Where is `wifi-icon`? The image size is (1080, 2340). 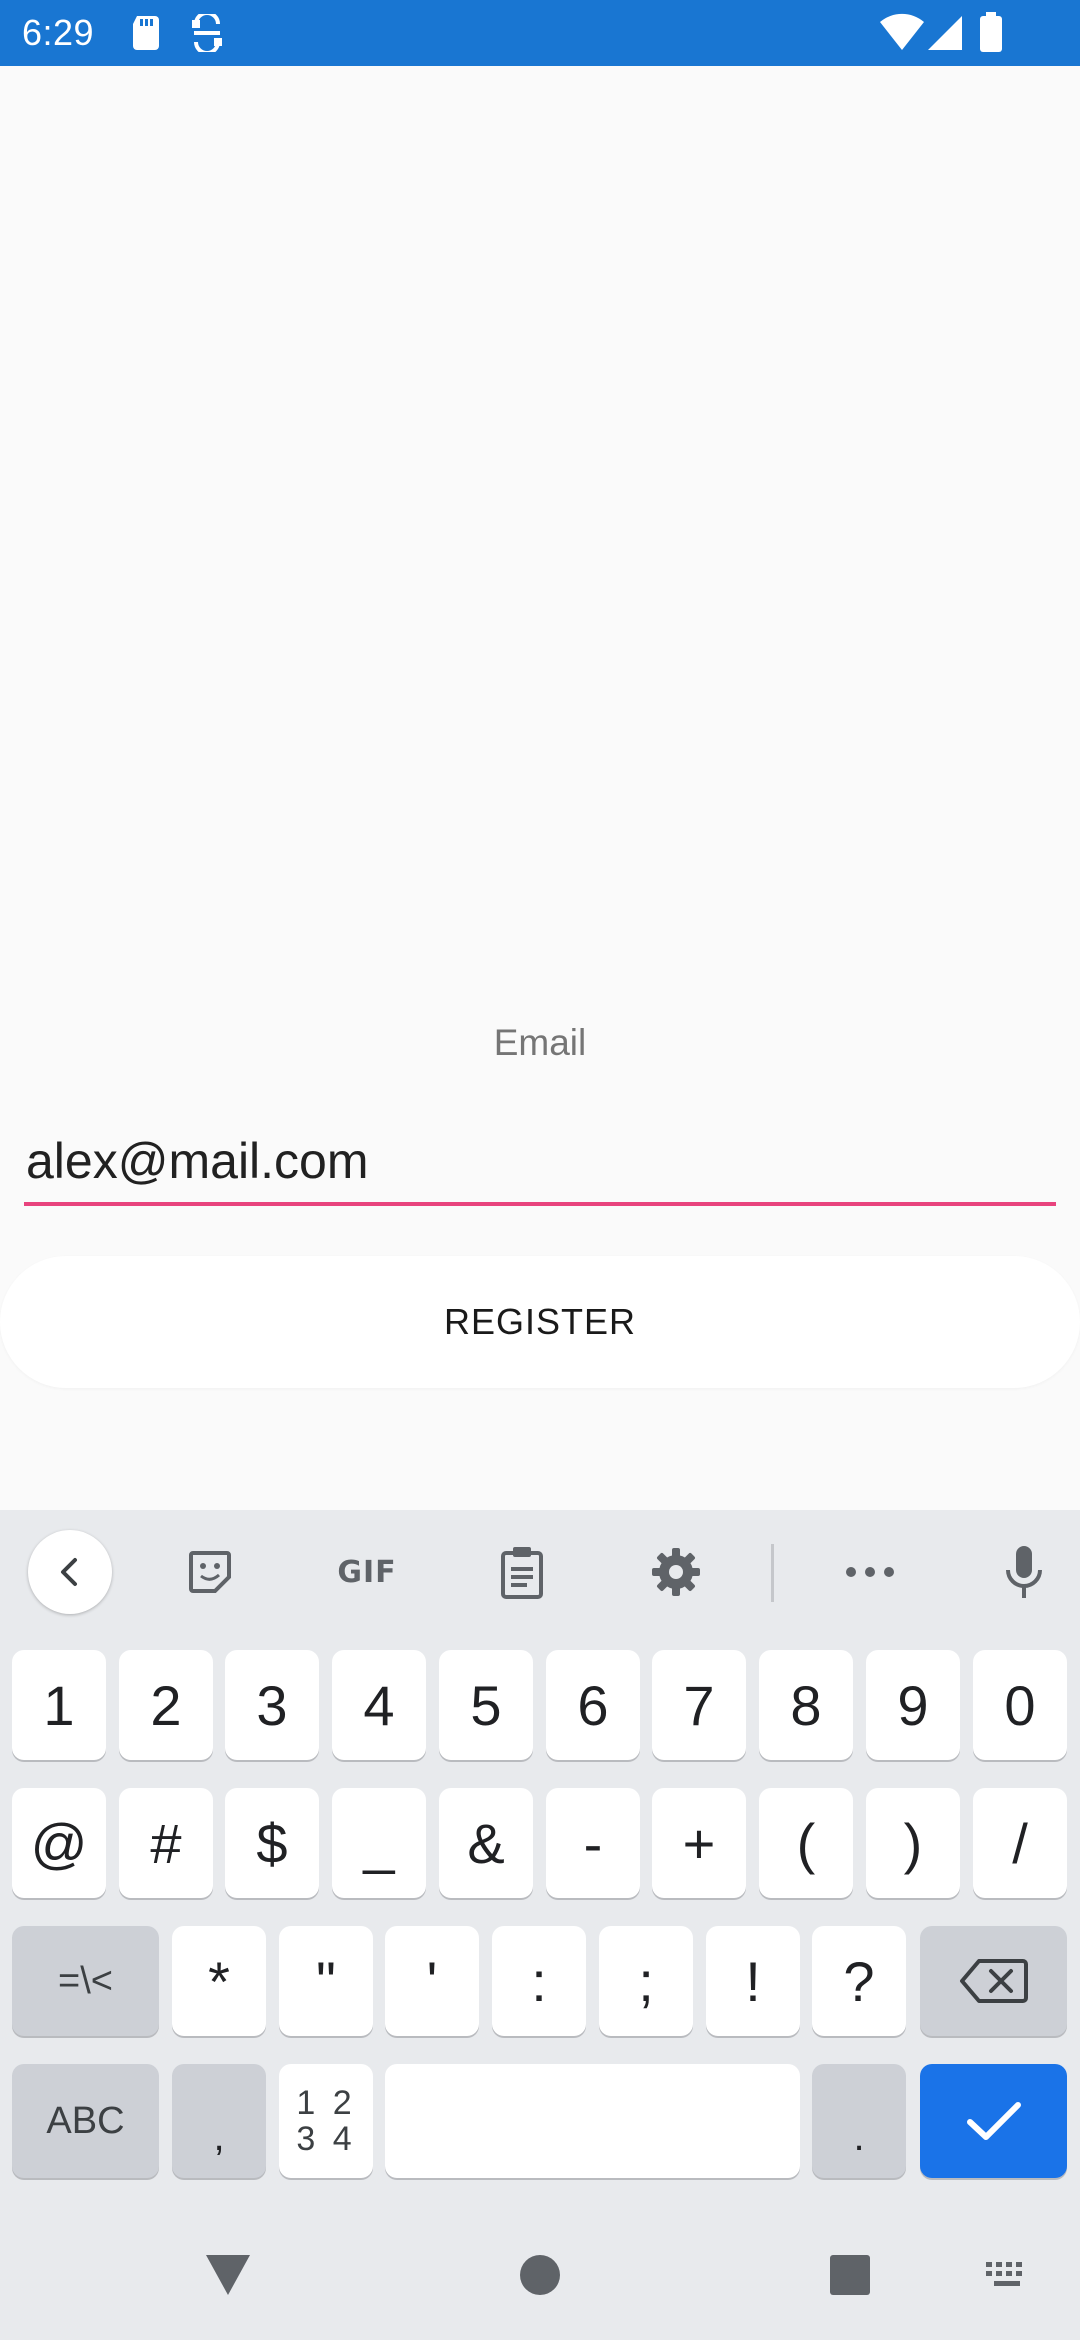 wifi-icon is located at coordinates (902, 34).